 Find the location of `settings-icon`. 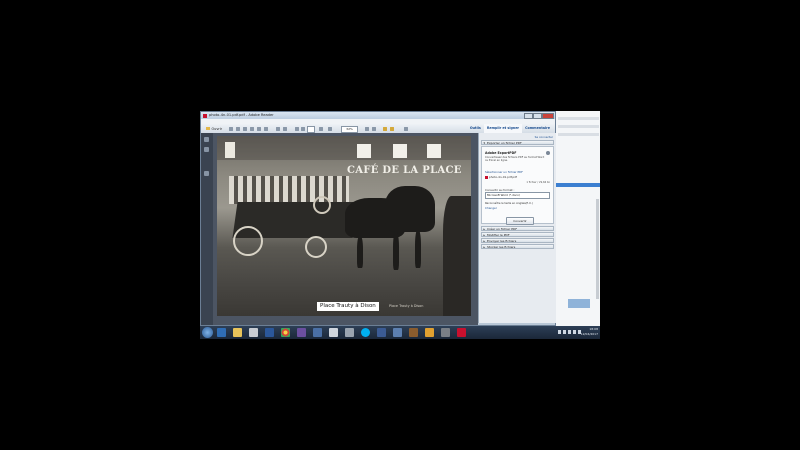

settings-icon is located at coordinates (548, 153).